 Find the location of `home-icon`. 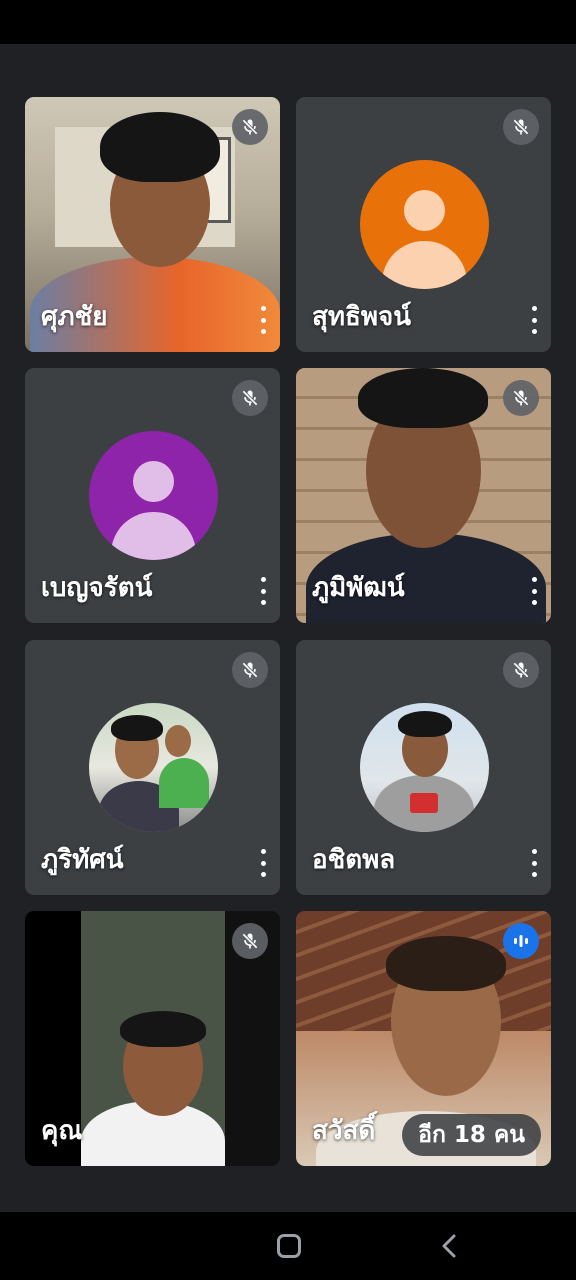

home-icon is located at coordinates (289, 1246).